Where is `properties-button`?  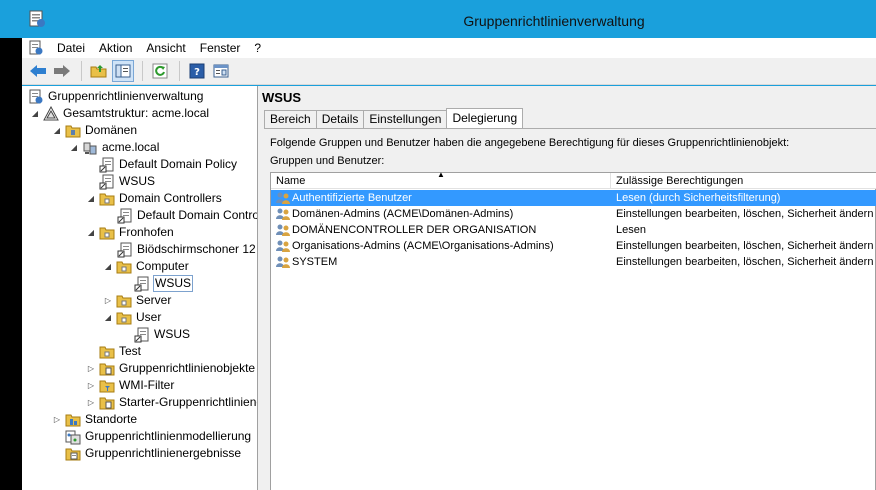 properties-button is located at coordinates (221, 71).